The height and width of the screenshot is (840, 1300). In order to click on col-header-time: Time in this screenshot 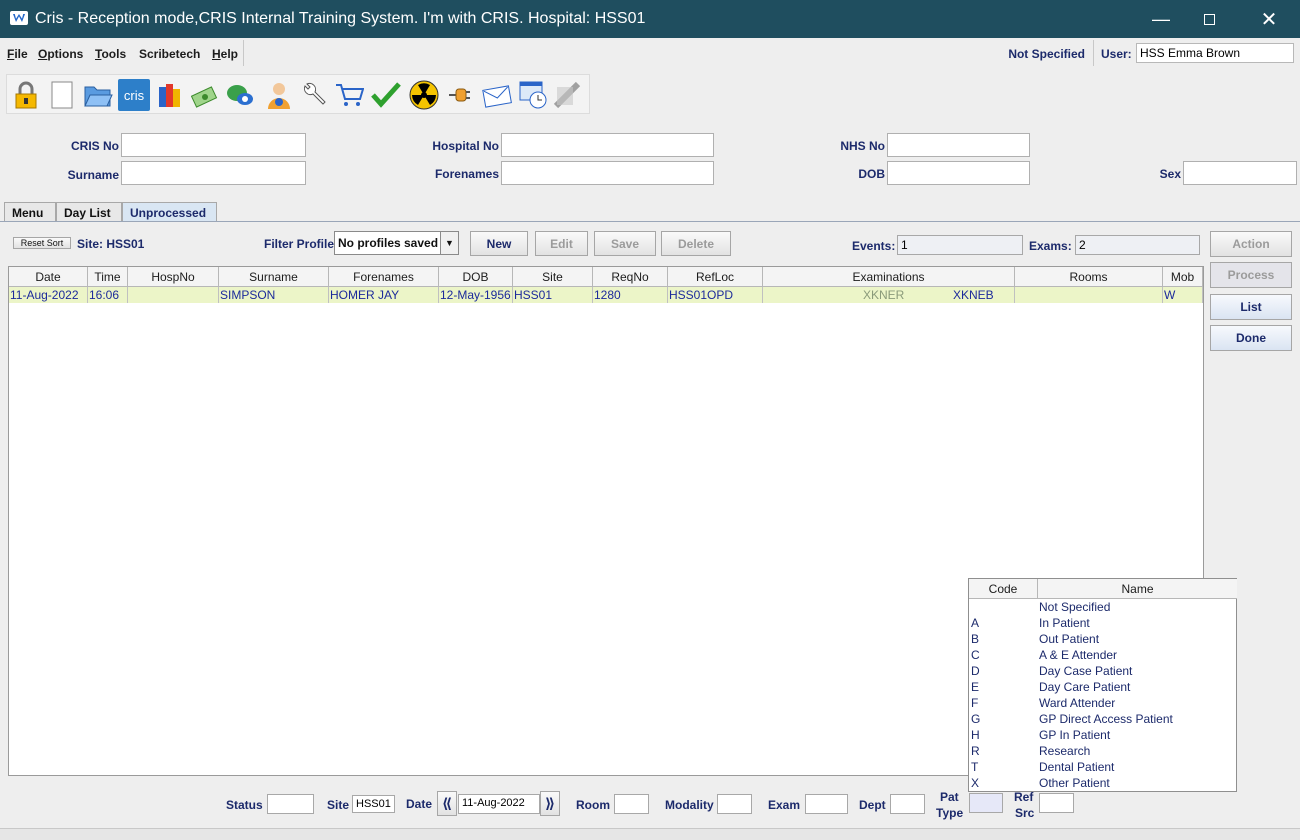, I will do `click(108, 277)`.